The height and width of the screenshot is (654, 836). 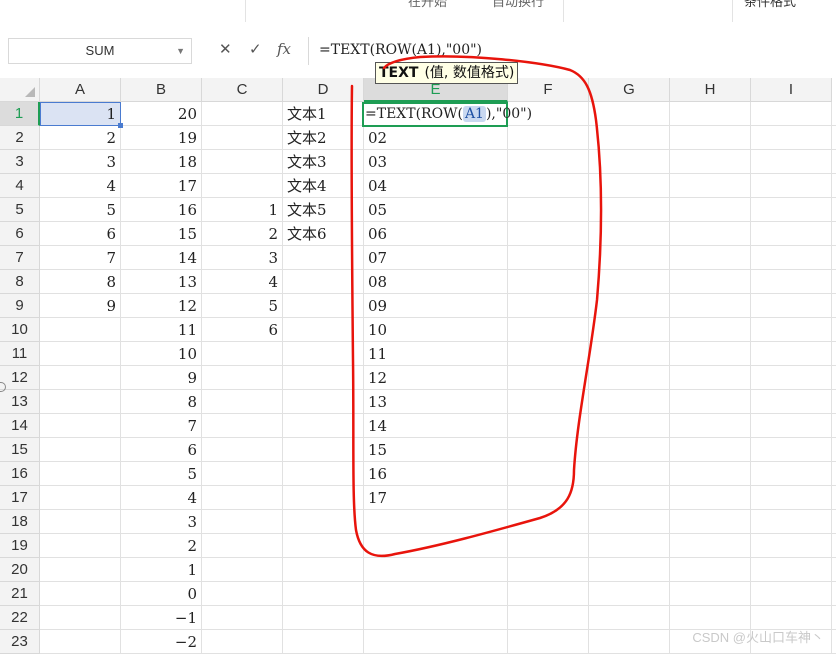 I want to click on cell-b19: 2, so click(x=161, y=546).